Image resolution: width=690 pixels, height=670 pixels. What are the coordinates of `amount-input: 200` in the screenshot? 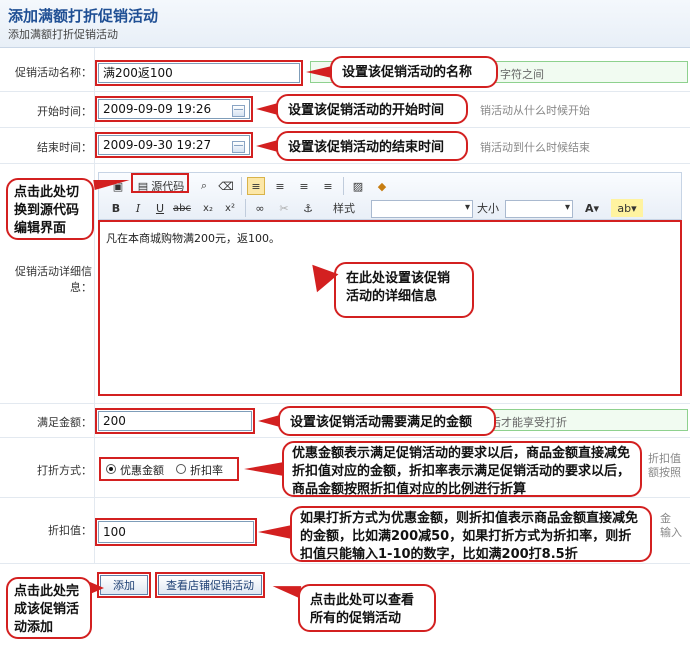 It's located at (175, 421).